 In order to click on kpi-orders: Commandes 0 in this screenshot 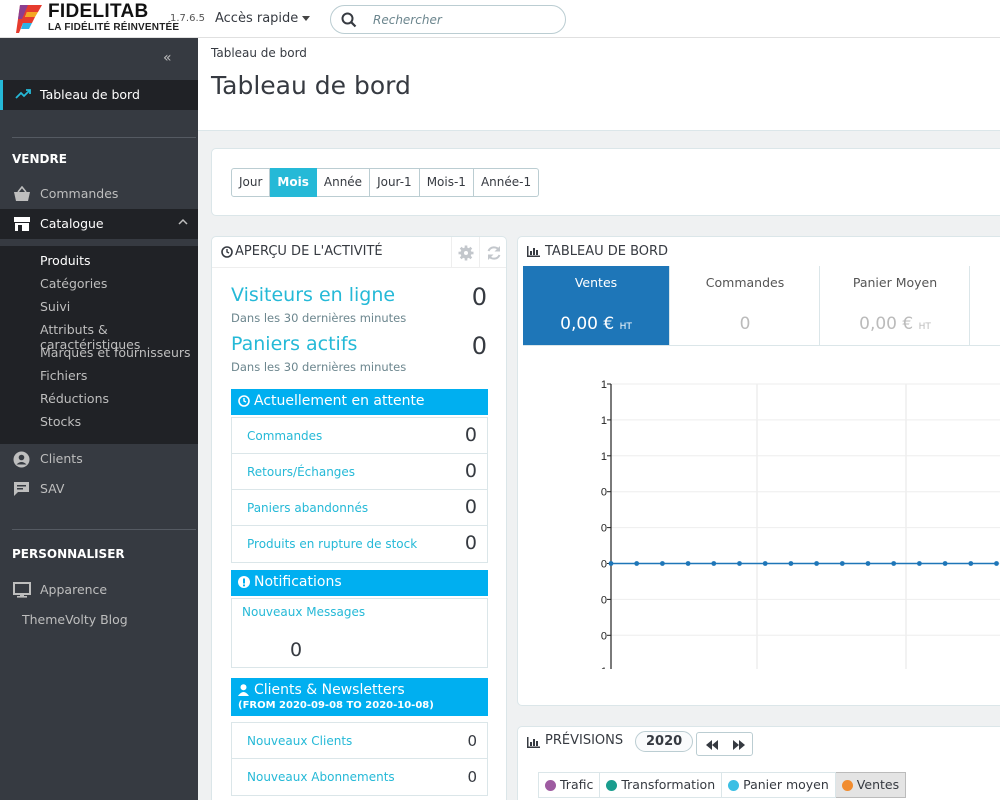, I will do `click(745, 305)`.